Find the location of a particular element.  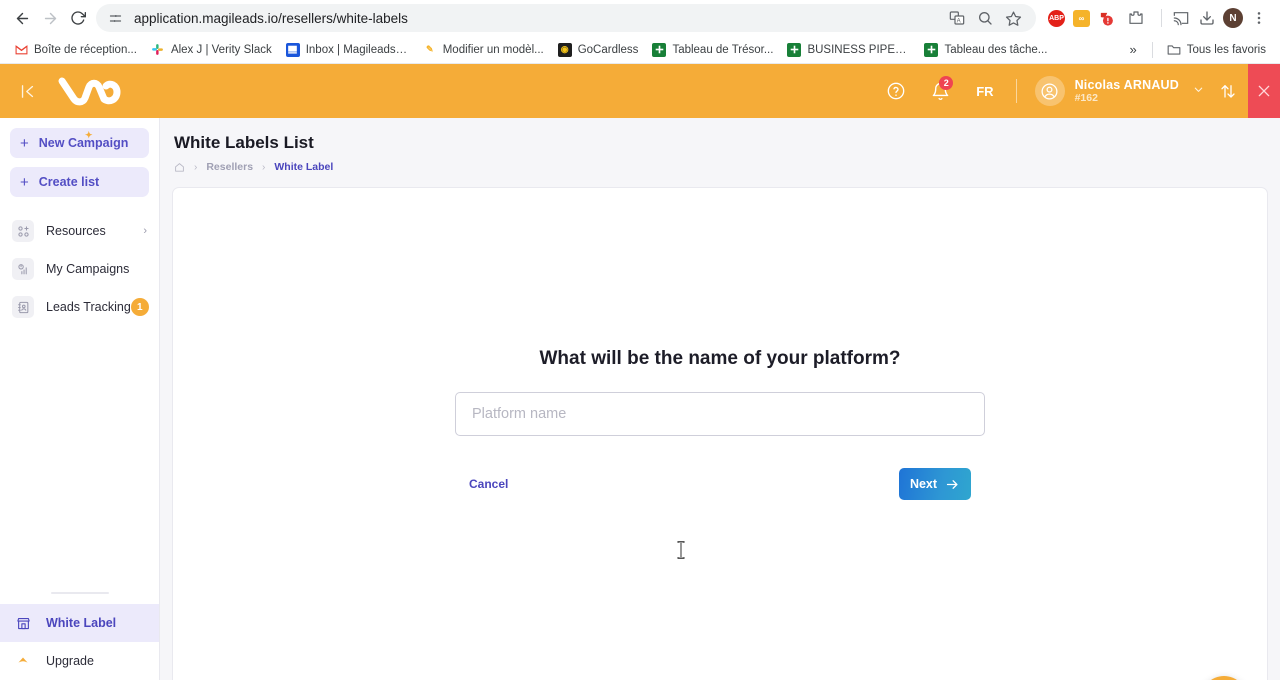

sidebar-item-leads-tracking: Leads Tracking 1 is located at coordinates (79, 307).